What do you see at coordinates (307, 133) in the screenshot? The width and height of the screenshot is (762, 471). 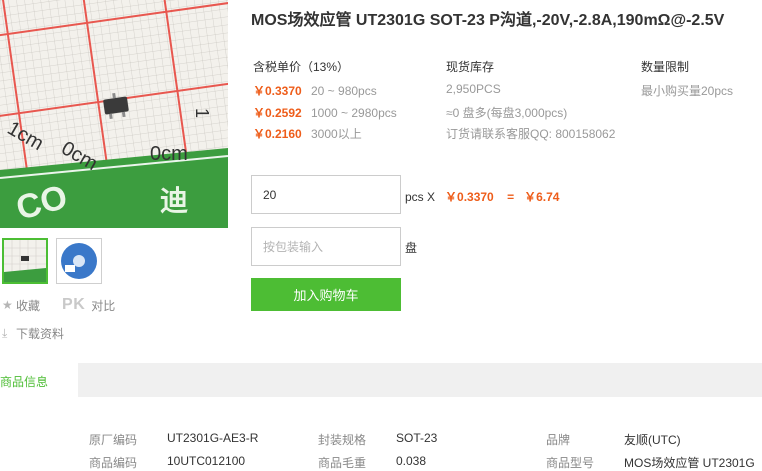 I see `price-tier: ￥0.2160 3000以上` at bounding box center [307, 133].